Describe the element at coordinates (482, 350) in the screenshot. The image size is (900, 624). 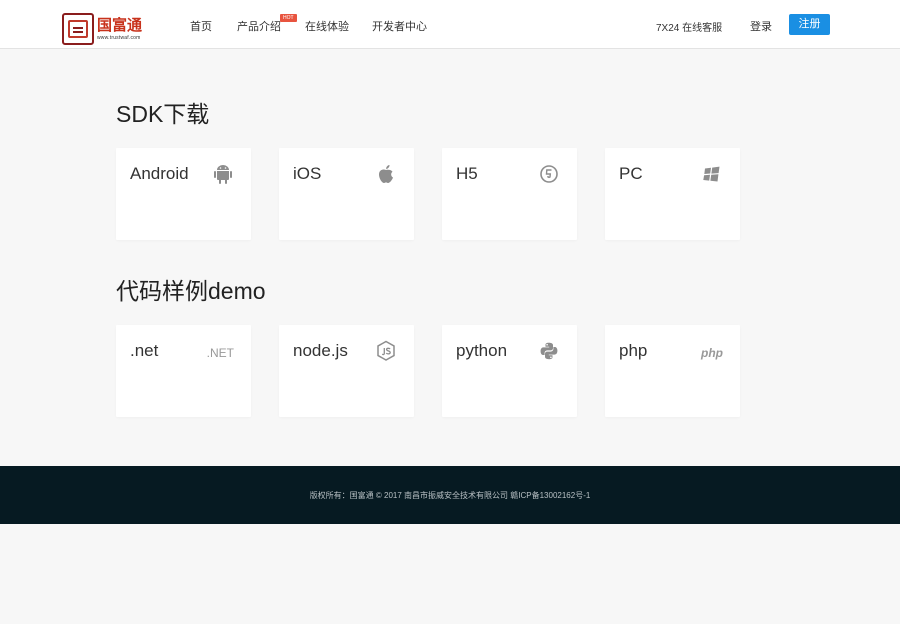
I see `card-label: python` at that location.